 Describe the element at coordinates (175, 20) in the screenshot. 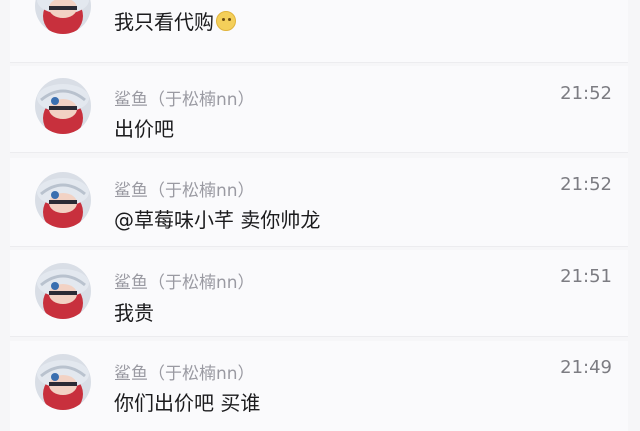

I see `message-text: 我只看代购` at that location.